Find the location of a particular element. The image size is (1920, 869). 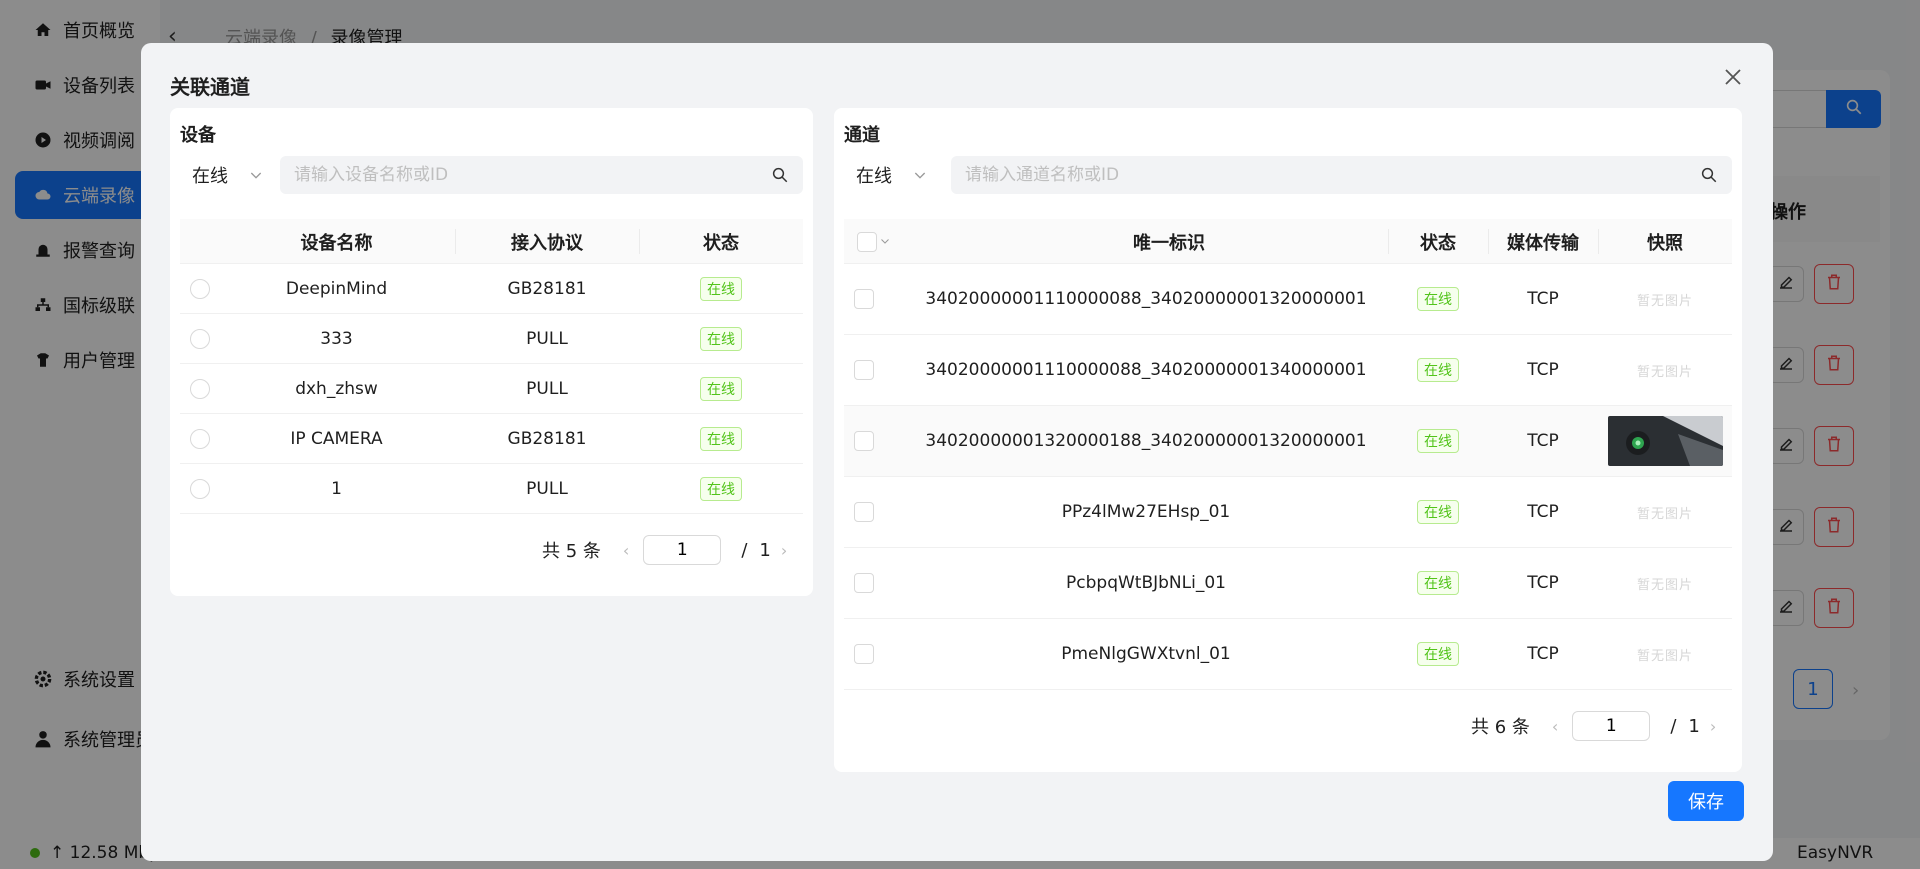

dialog-title: 关联通道 is located at coordinates (210, 87).